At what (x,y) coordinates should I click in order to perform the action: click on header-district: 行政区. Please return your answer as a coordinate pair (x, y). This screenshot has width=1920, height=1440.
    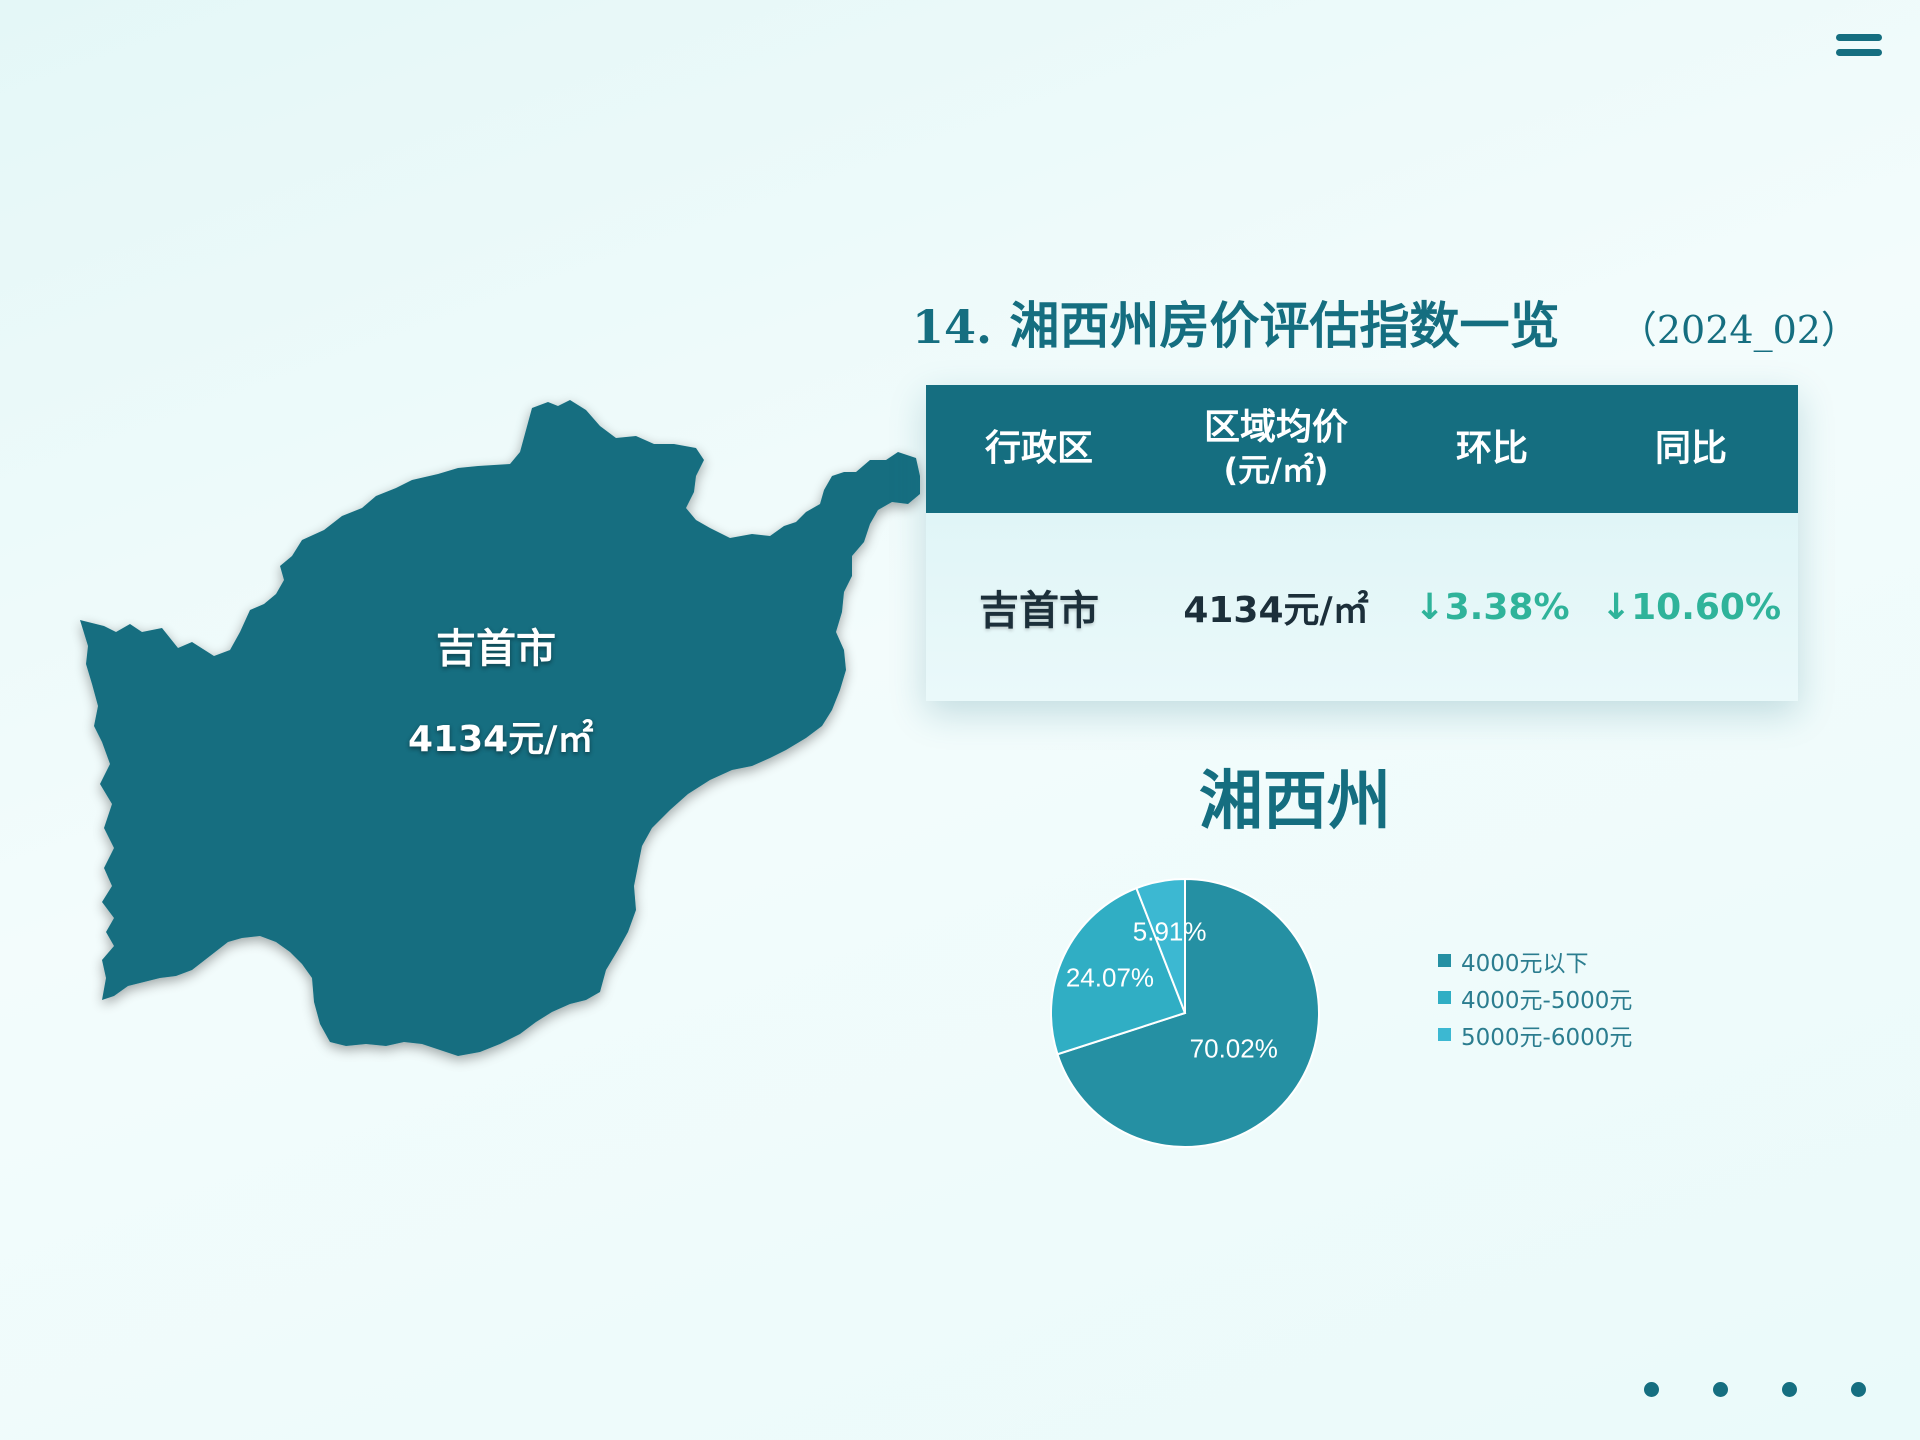
    Looking at the image, I should click on (1038, 448).